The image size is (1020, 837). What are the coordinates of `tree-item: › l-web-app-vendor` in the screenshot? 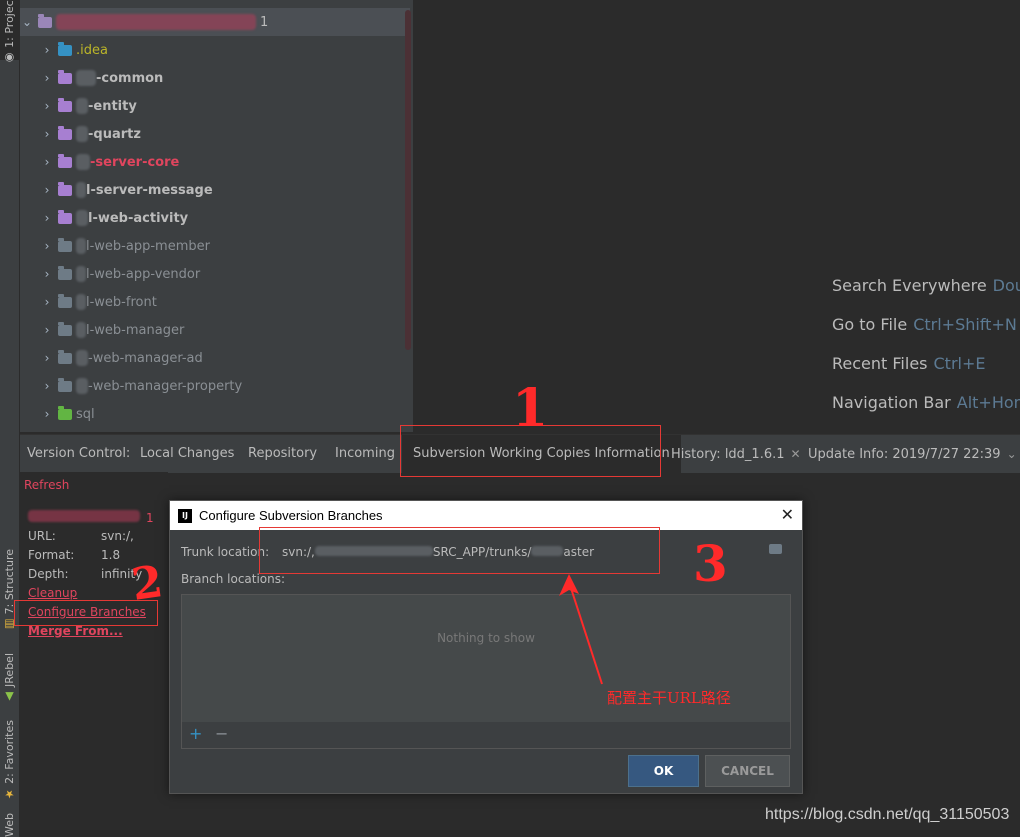 It's located at (215, 274).